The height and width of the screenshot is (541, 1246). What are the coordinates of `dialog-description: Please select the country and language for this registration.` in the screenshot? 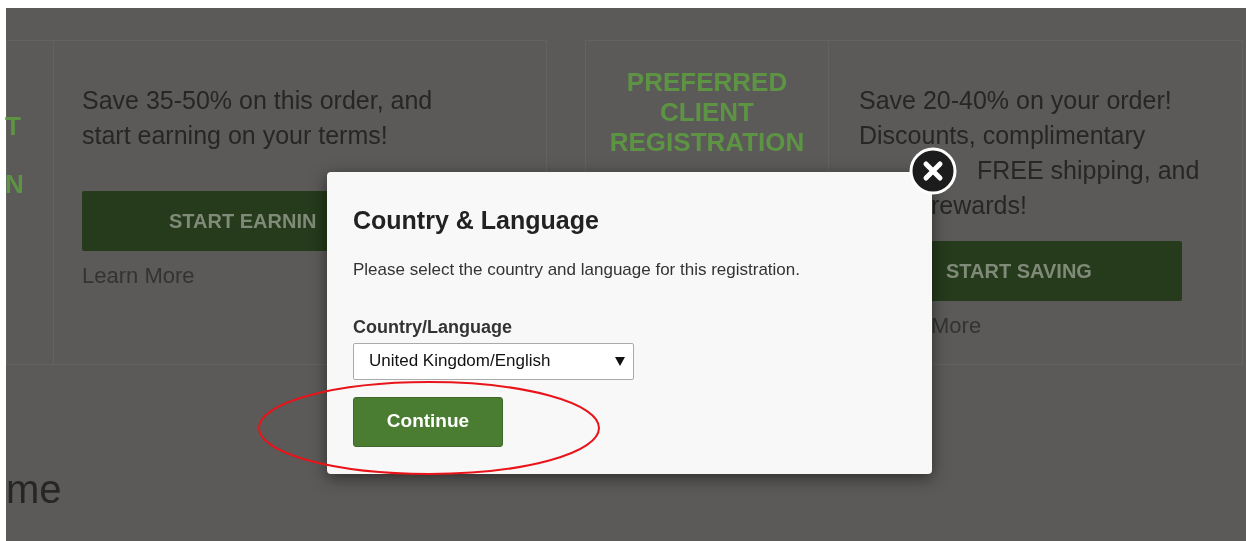 It's located at (576, 270).